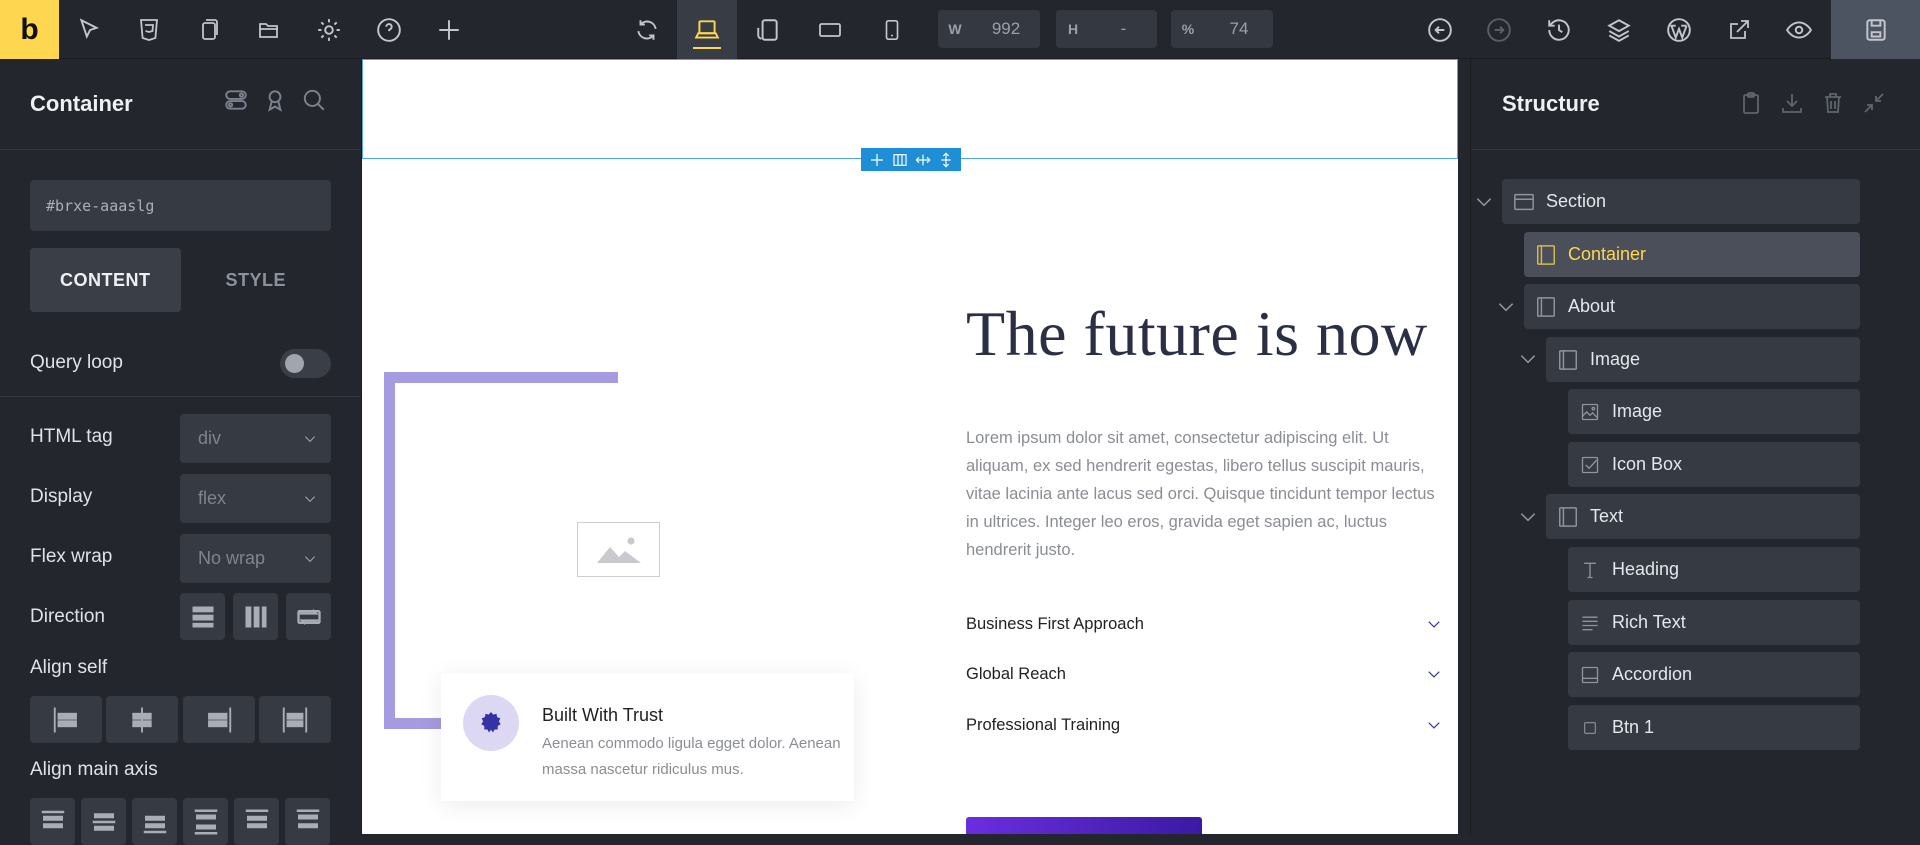 This screenshot has width=1920, height=845. I want to click on bricks-logo: b, so click(29, 29).